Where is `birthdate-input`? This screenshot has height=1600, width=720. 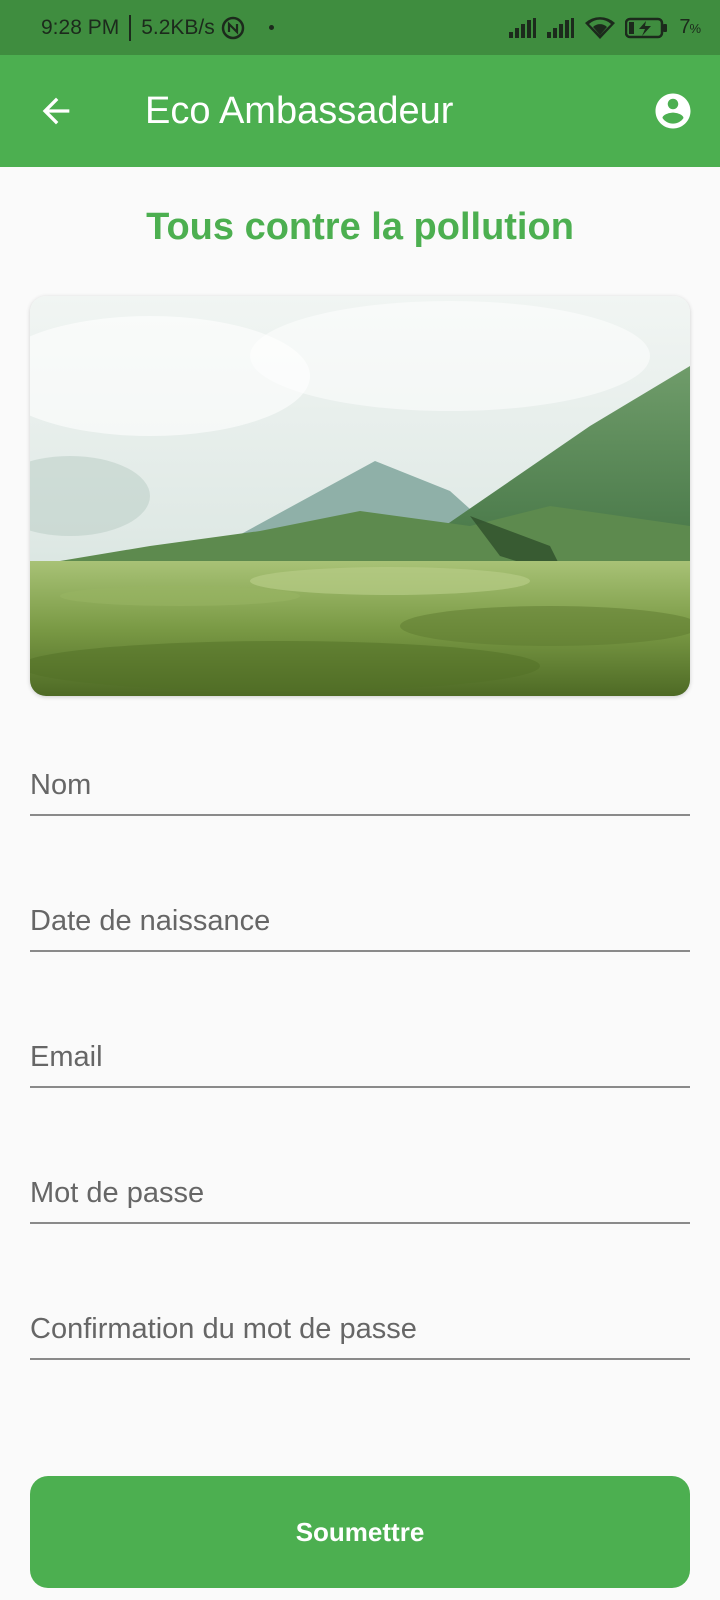 birthdate-input is located at coordinates (360, 921).